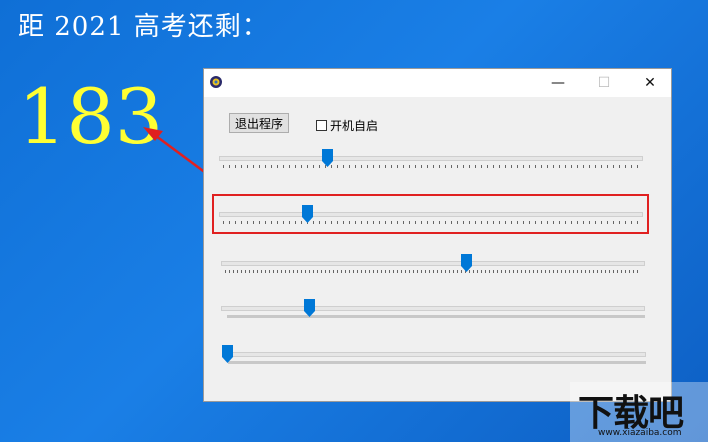  I want to click on maximize-button: ☐, so click(604, 83).